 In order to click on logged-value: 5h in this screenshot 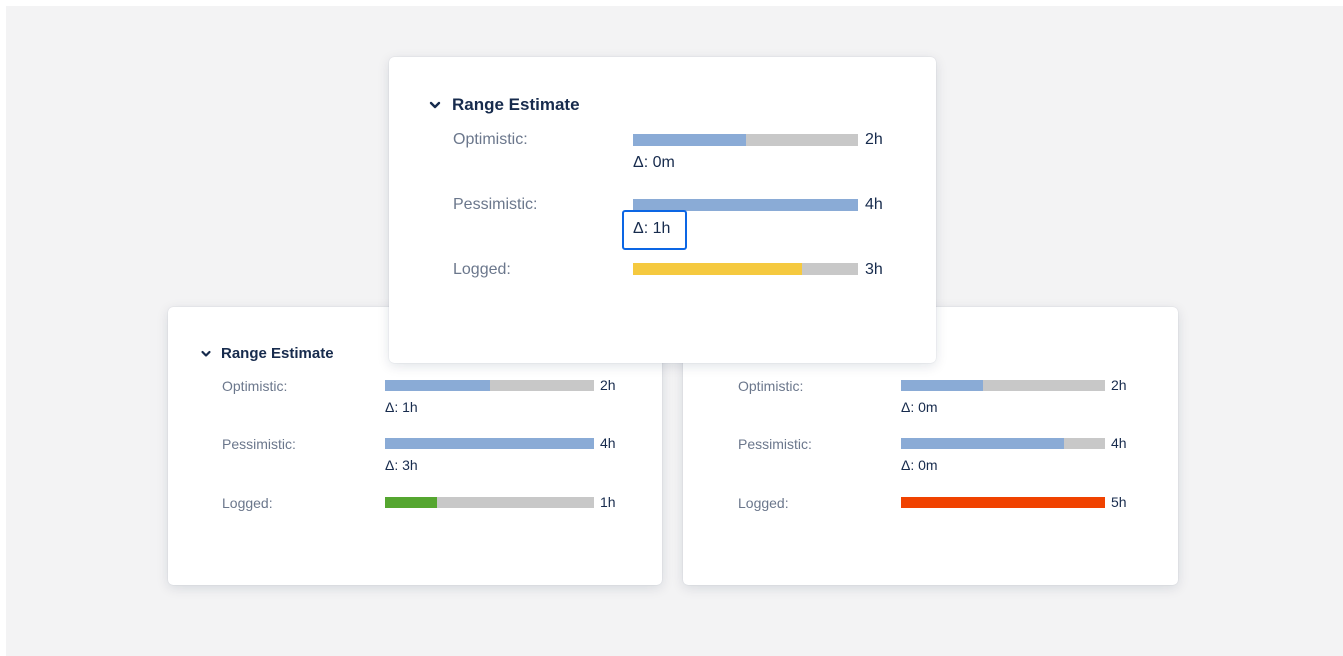, I will do `click(1119, 502)`.